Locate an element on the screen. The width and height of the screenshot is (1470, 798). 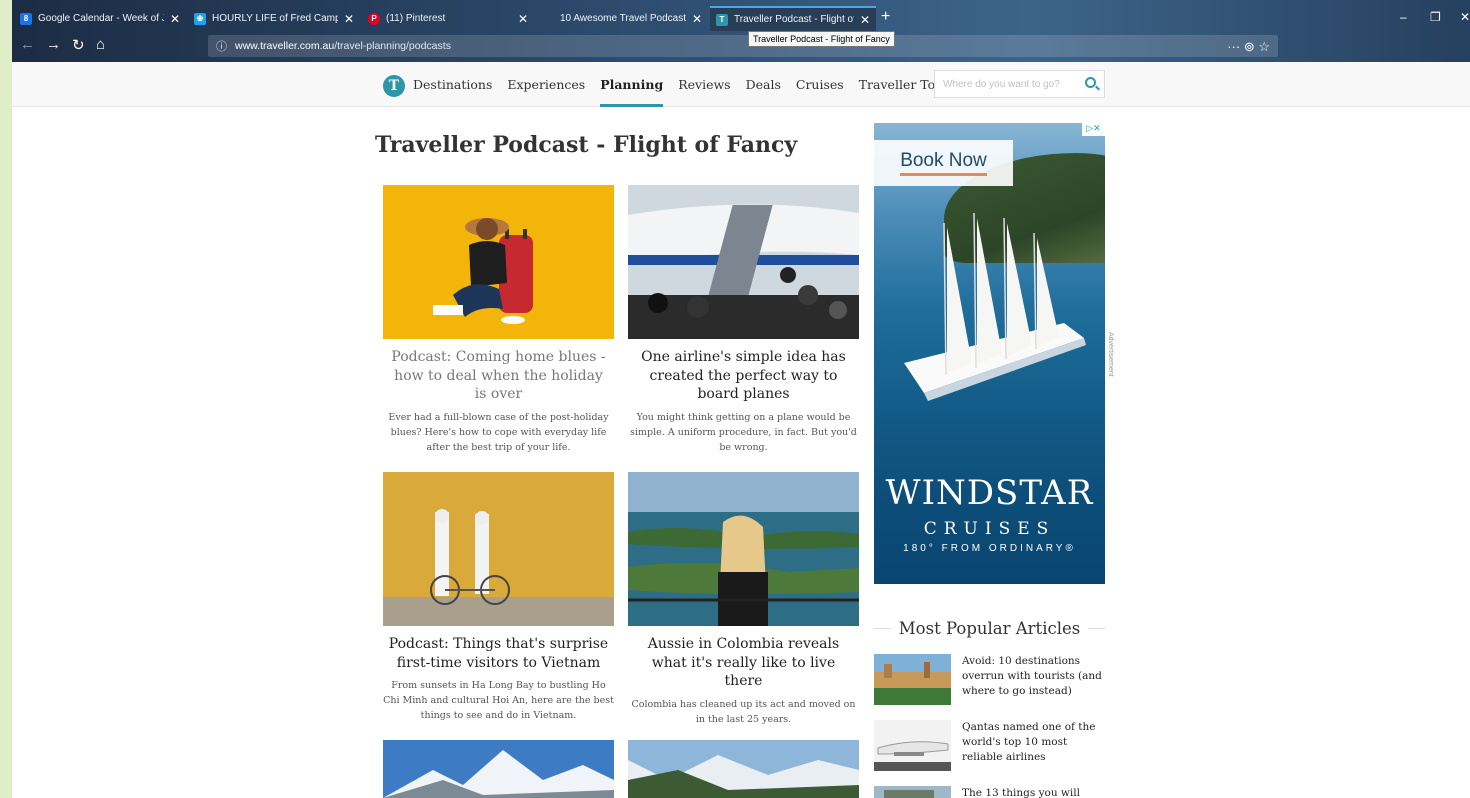
traveller-icon: T is located at coordinates (722, 19).